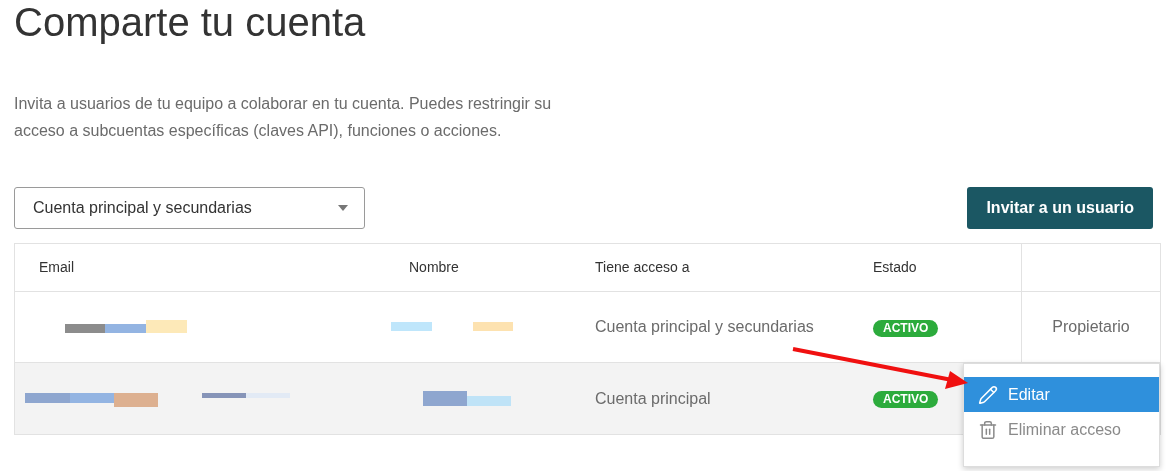  What do you see at coordinates (56, 267) in the screenshot?
I see `column-header: Email` at bounding box center [56, 267].